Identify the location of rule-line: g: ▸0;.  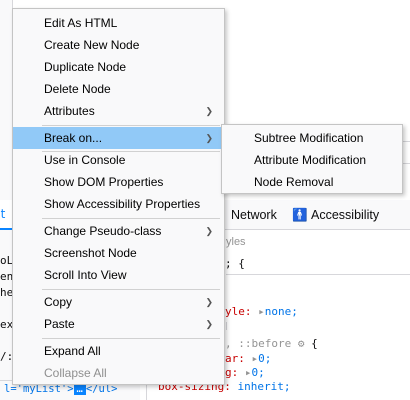
(245, 372).